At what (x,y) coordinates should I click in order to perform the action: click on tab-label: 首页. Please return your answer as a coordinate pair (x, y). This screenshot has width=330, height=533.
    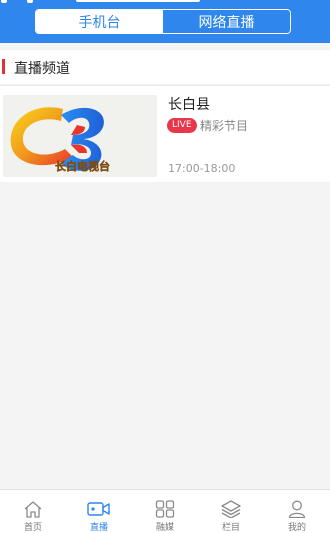
    Looking at the image, I should click on (32, 528).